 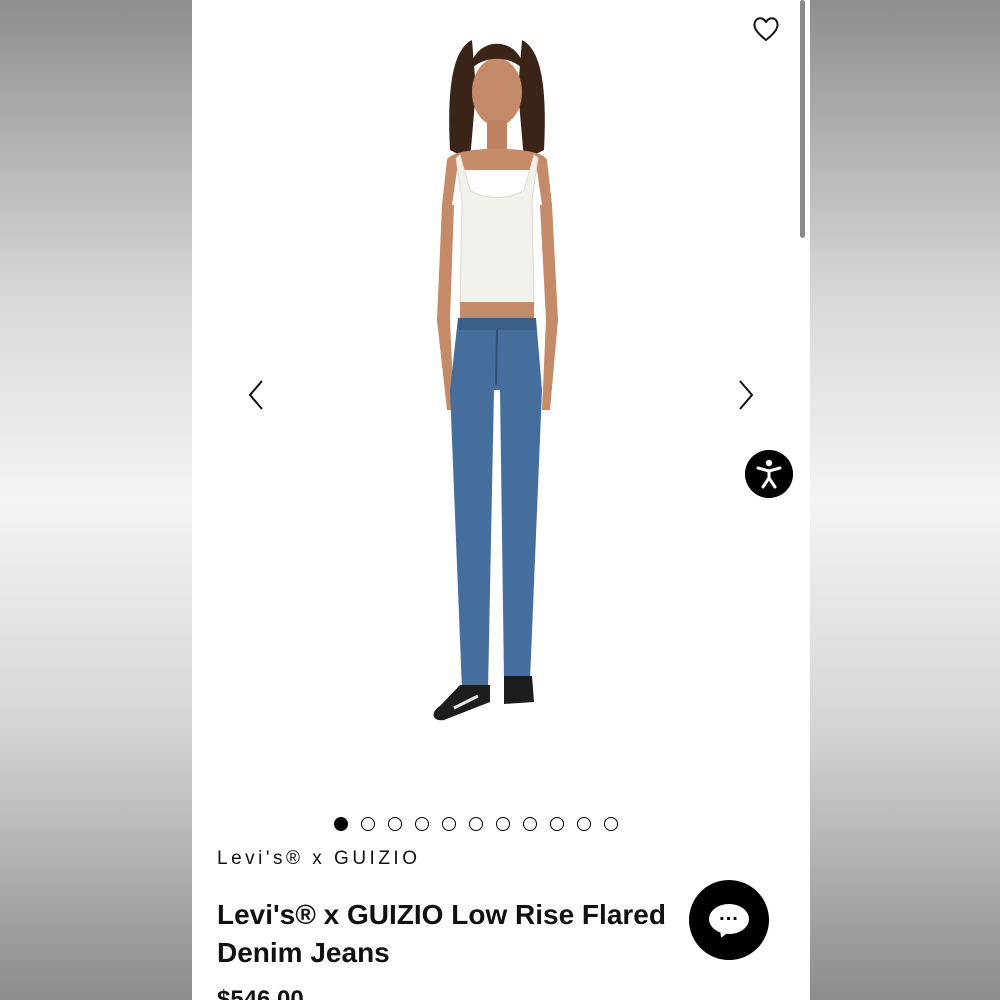 I want to click on wishlist-heart-icon, so click(x=766, y=29).